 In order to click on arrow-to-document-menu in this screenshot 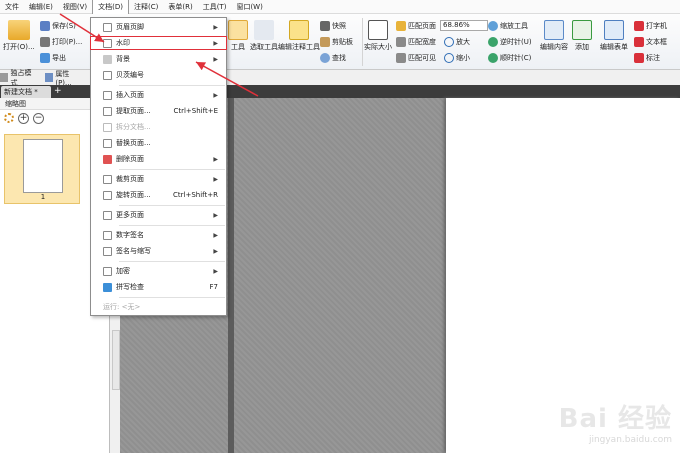, I will do `click(82, 28)`.